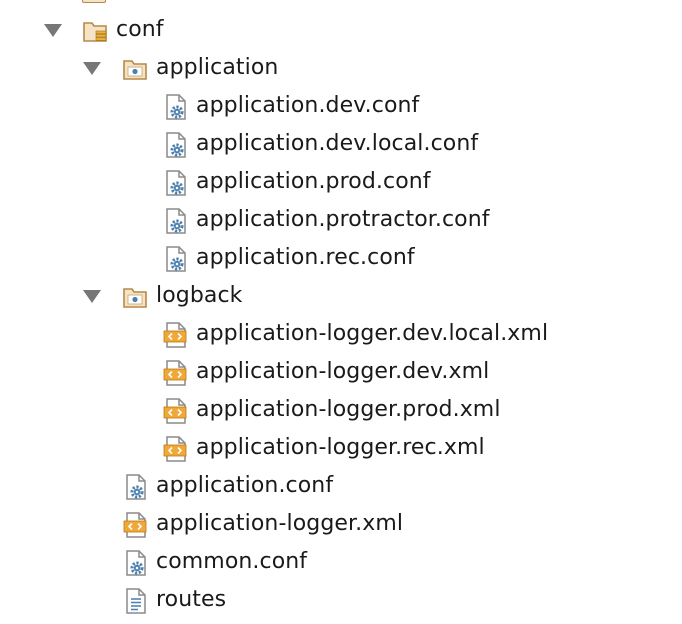 Image resolution: width=682 pixels, height=624 pixels. Describe the element at coordinates (118, 2) in the screenshot. I see `previous-tree-item` at that location.